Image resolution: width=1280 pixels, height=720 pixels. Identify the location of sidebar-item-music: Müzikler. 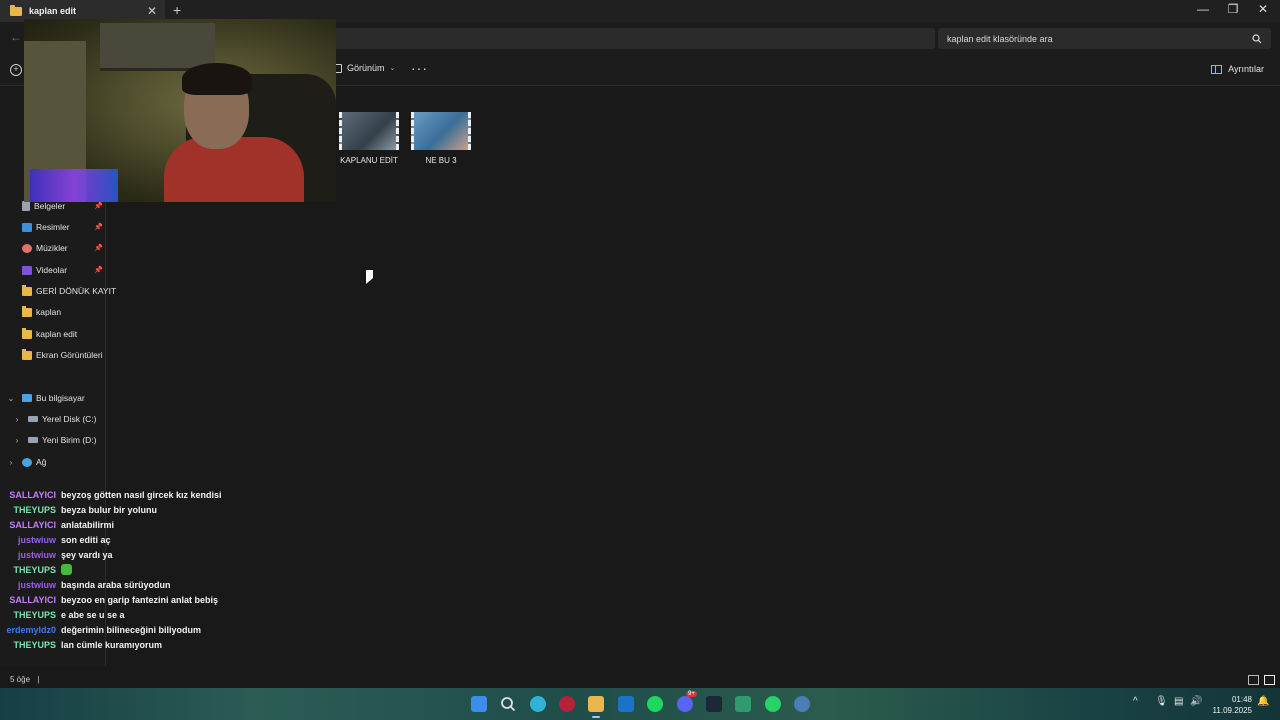
(45, 248).